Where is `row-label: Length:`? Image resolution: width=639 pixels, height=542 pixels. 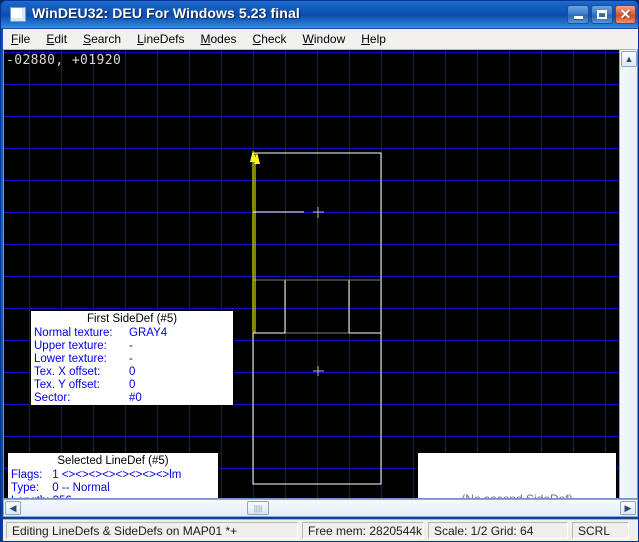
row-label: Length: is located at coordinates (30, 496).